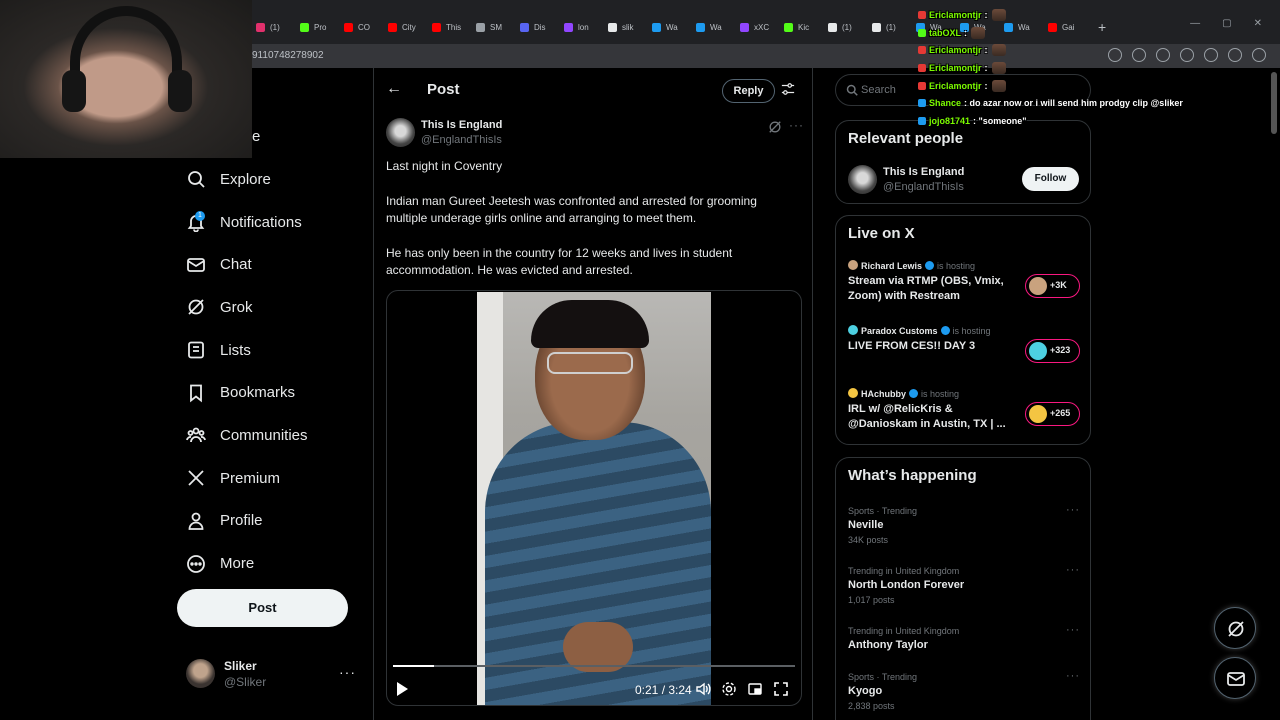 The image size is (1280, 720). Describe the element at coordinates (956, 266) in the screenshot. I see `host-suffix: is hosting` at that location.